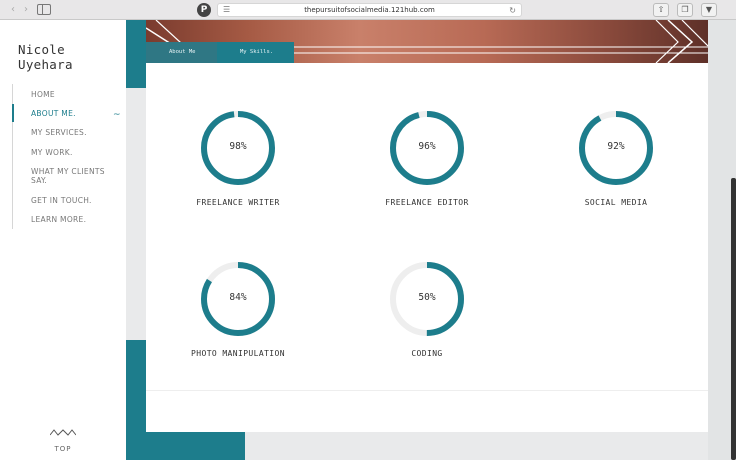 The width and height of the screenshot is (736, 460). What do you see at coordinates (13, 10) in the screenshot?
I see `back-arrow-icon: ‹` at bounding box center [13, 10].